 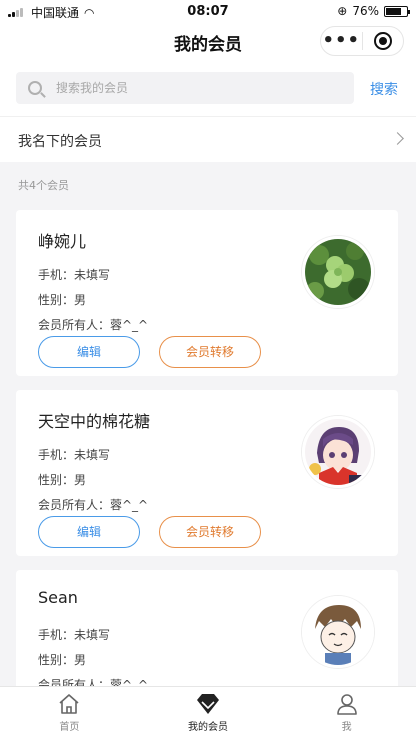 I want to click on tab-label: 首页, so click(x=69, y=727).